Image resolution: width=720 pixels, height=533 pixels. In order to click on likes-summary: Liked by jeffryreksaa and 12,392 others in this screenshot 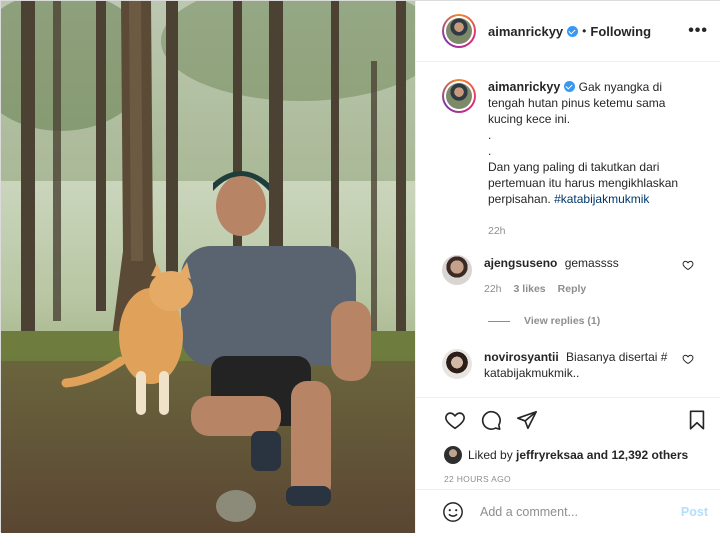, I will do `click(576, 455)`.